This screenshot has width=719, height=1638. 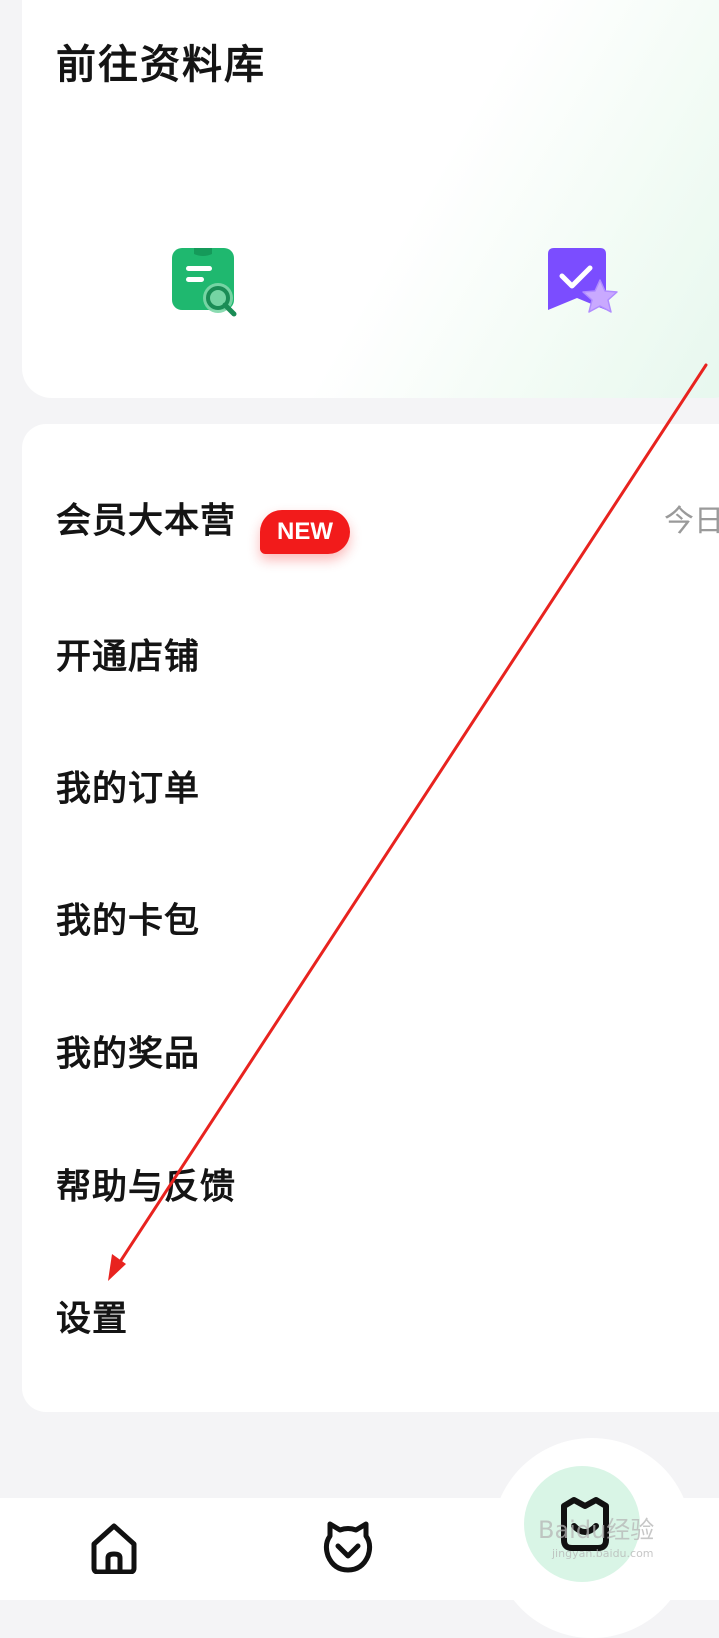 What do you see at coordinates (128, 1054) in the screenshot?
I see `menu-item-label: 我的奖品` at bounding box center [128, 1054].